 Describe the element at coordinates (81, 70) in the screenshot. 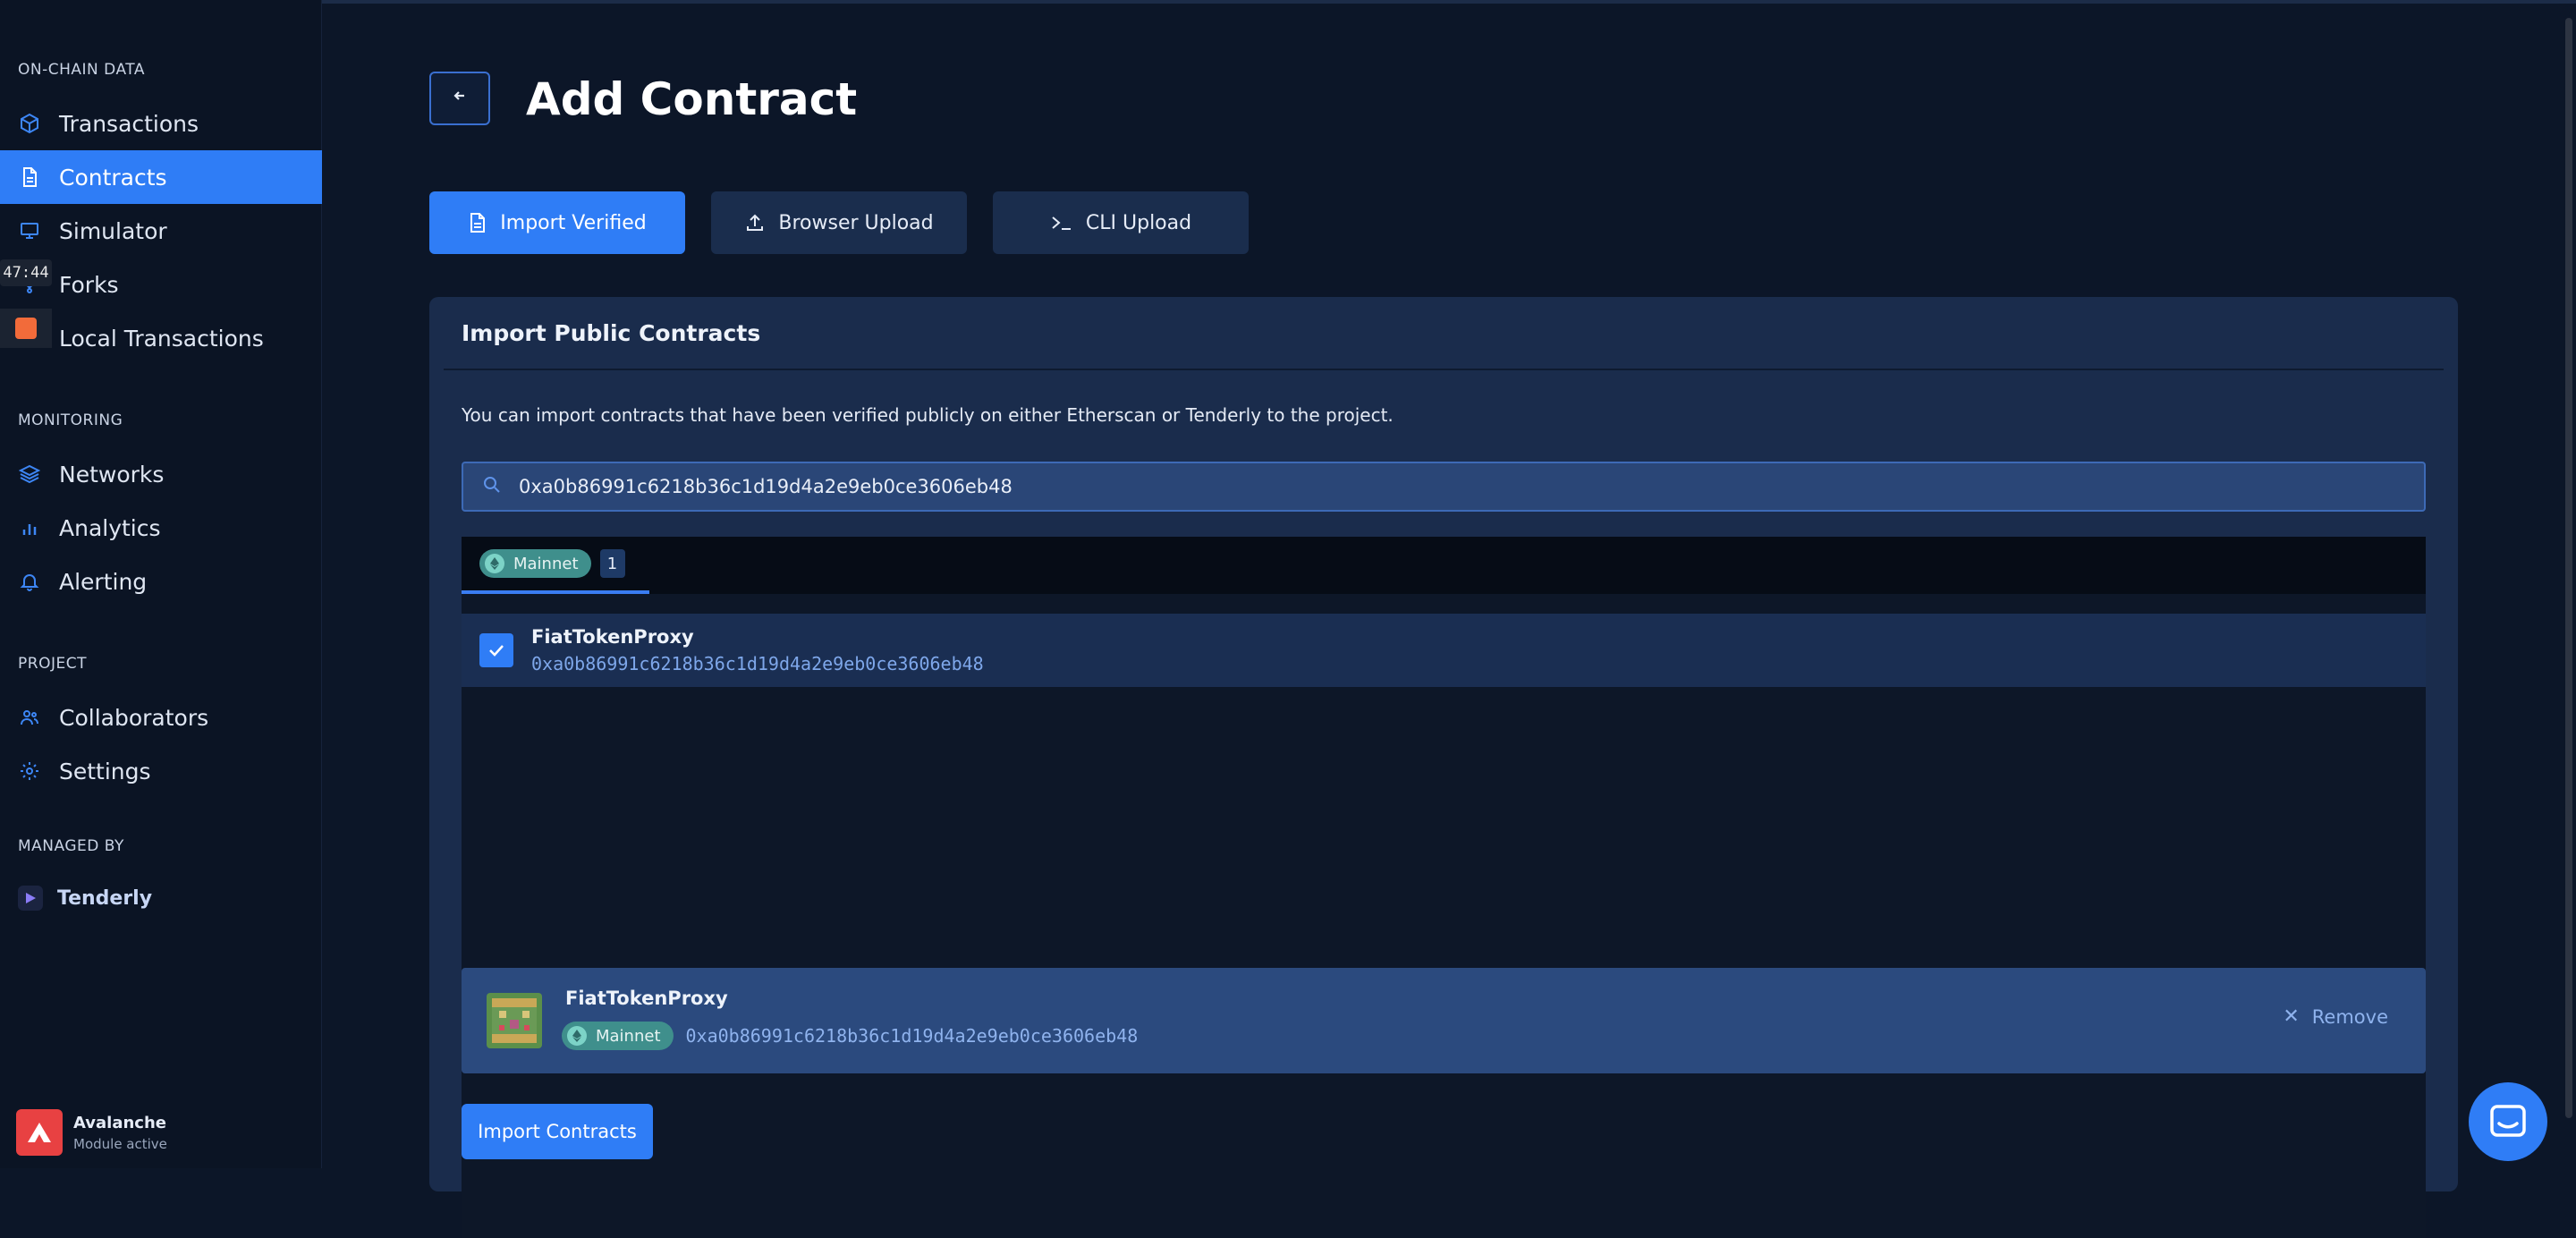

I see `section-title-onchain: ON-CHAIN DATA` at that location.